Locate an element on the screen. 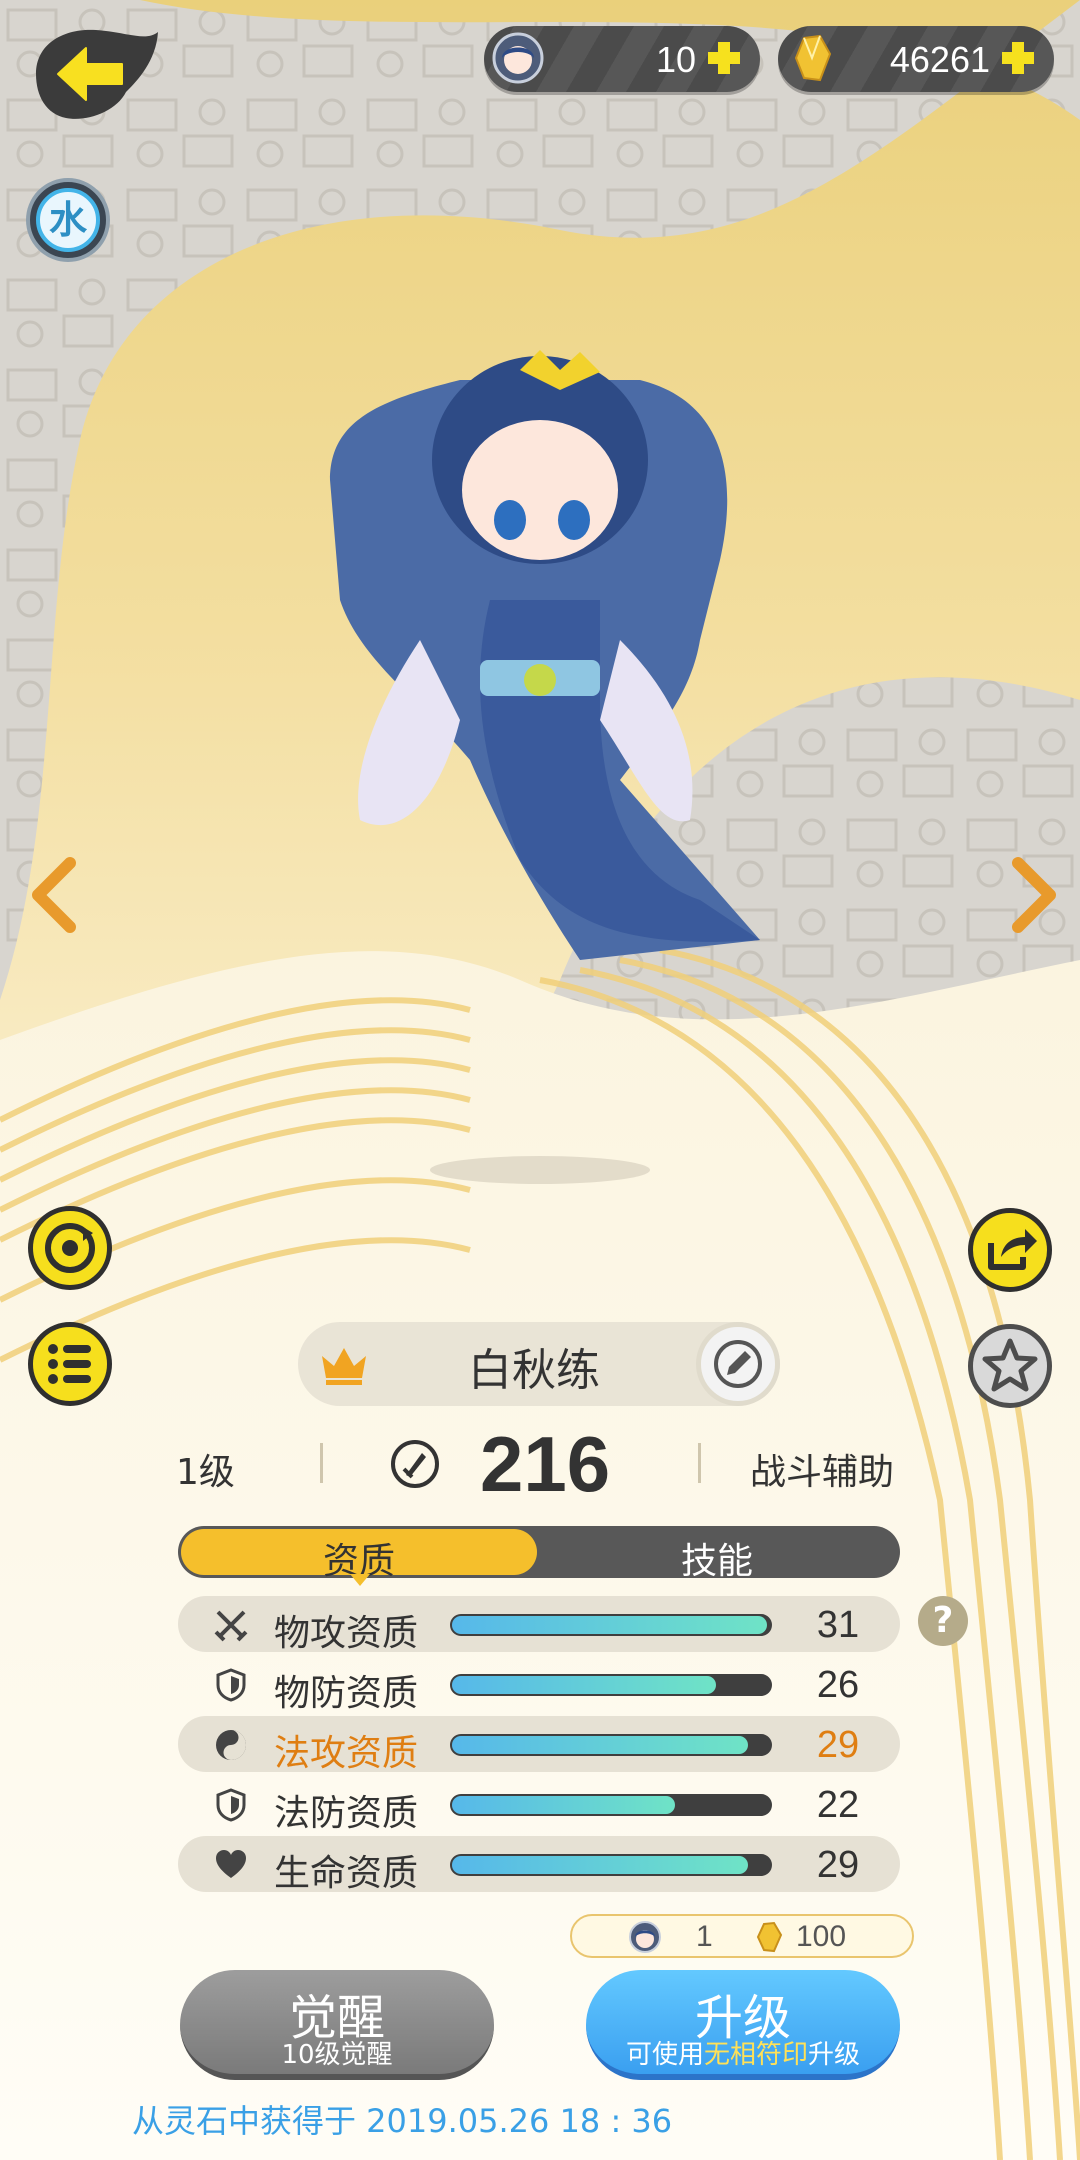 The height and width of the screenshot is (2160, 1080). tab-skills: 技能 is located at coordinates (717, 1558).